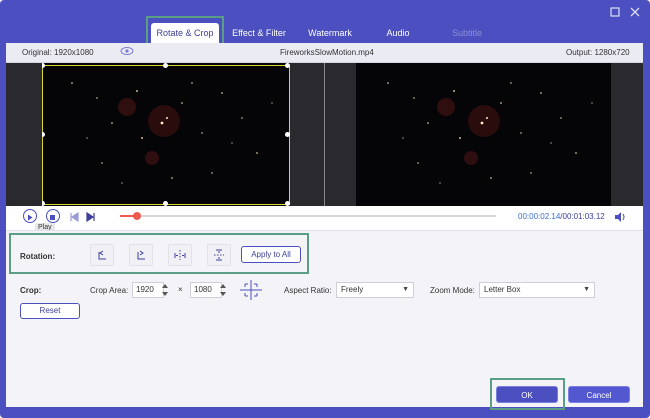  Describe the element at coordinates (109, 290) in the screenshot. I see `crop-area-label: Crop Area:` at that location.